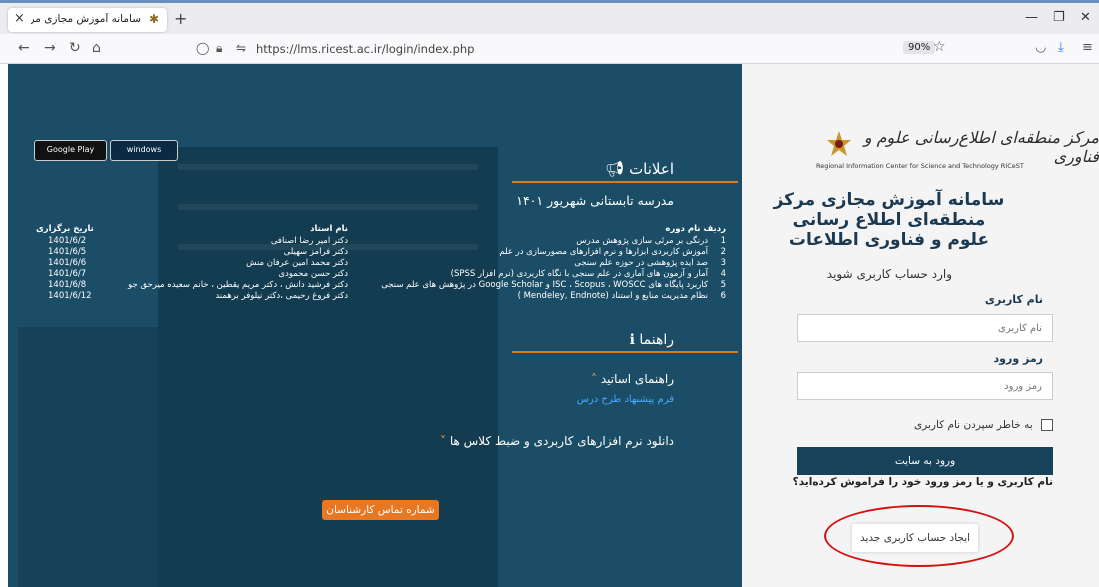  I want to click on teachers-guide-label: راهنمای اساتید, so click(637, 379).